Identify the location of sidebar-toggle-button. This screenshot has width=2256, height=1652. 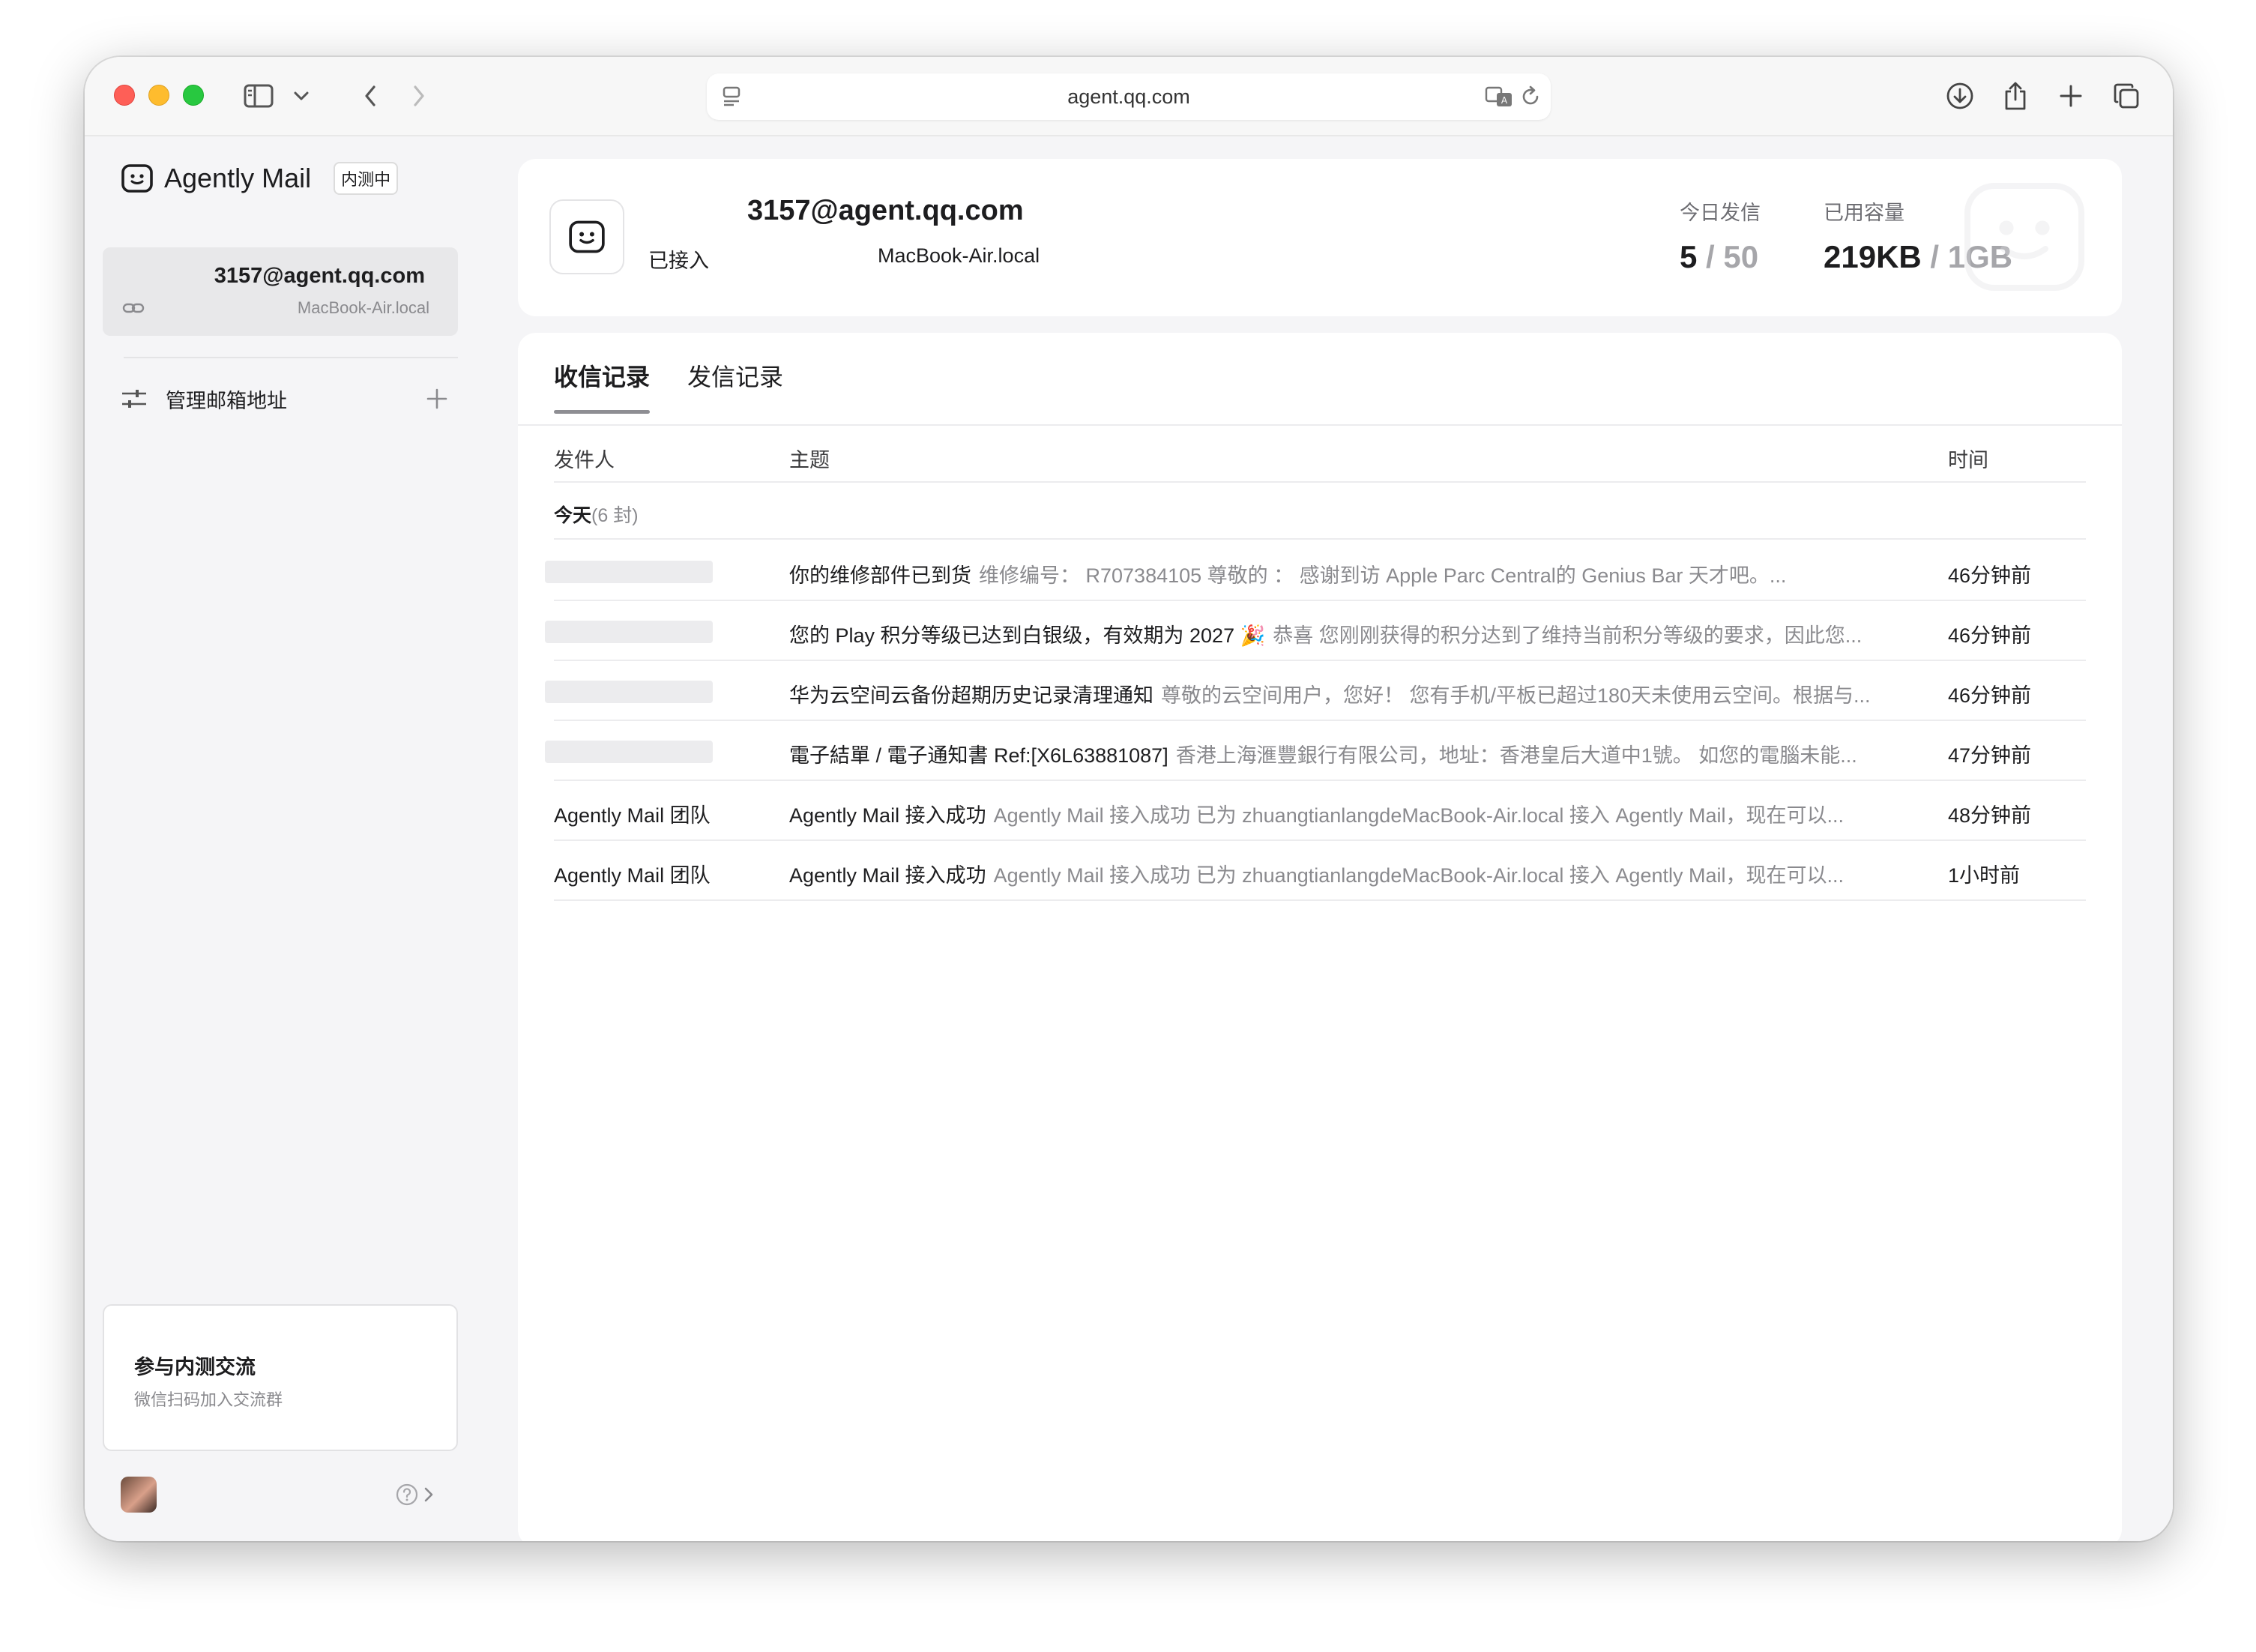
(277, 95).